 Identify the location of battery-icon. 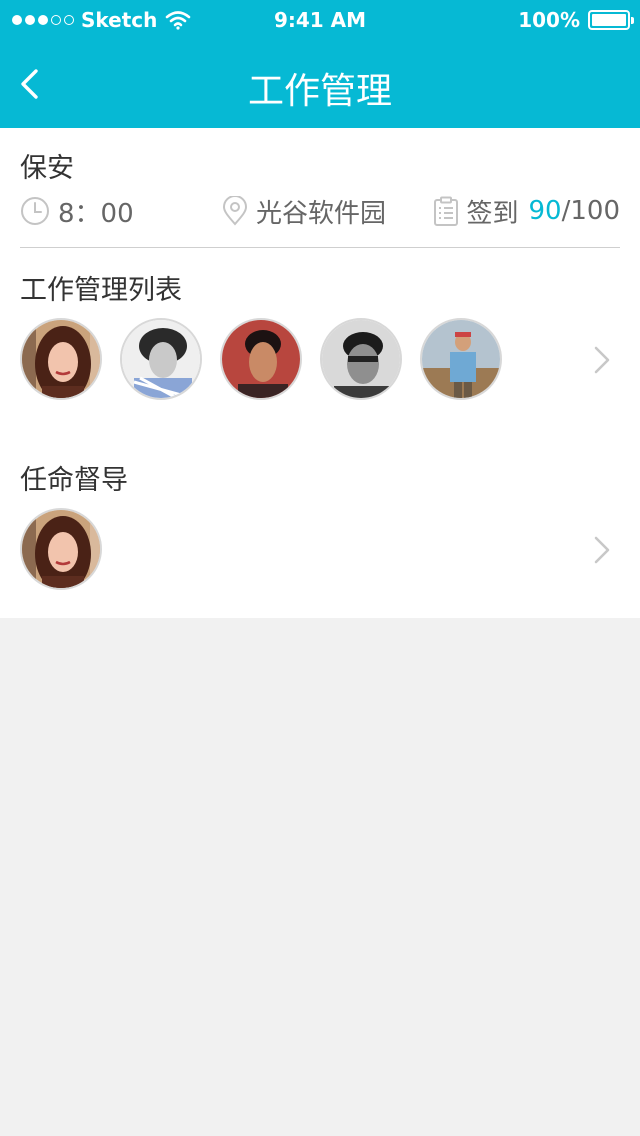
(611, 20).